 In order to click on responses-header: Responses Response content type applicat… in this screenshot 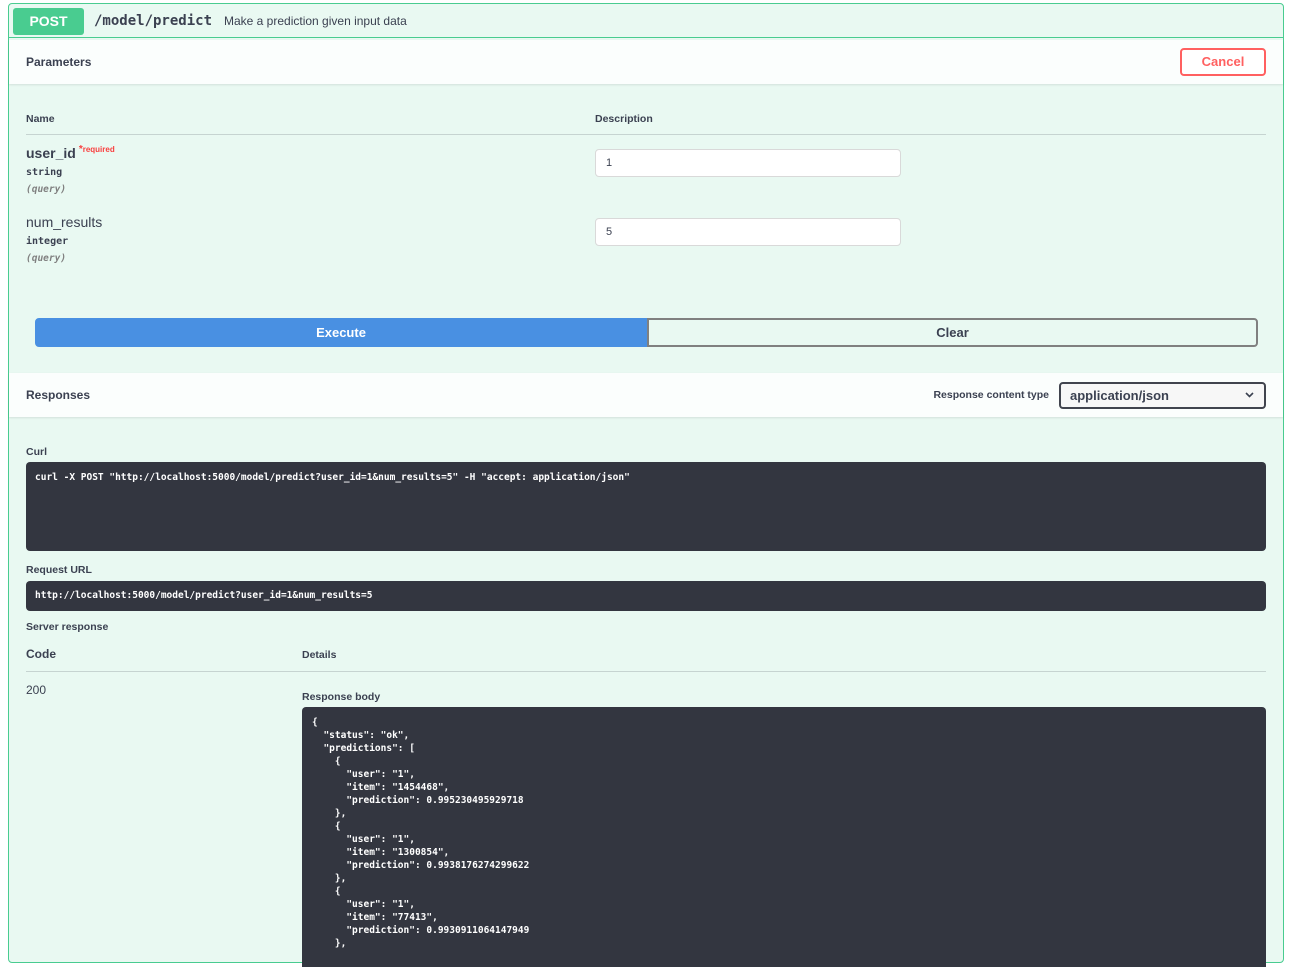, I will do `click(646, 395)`.